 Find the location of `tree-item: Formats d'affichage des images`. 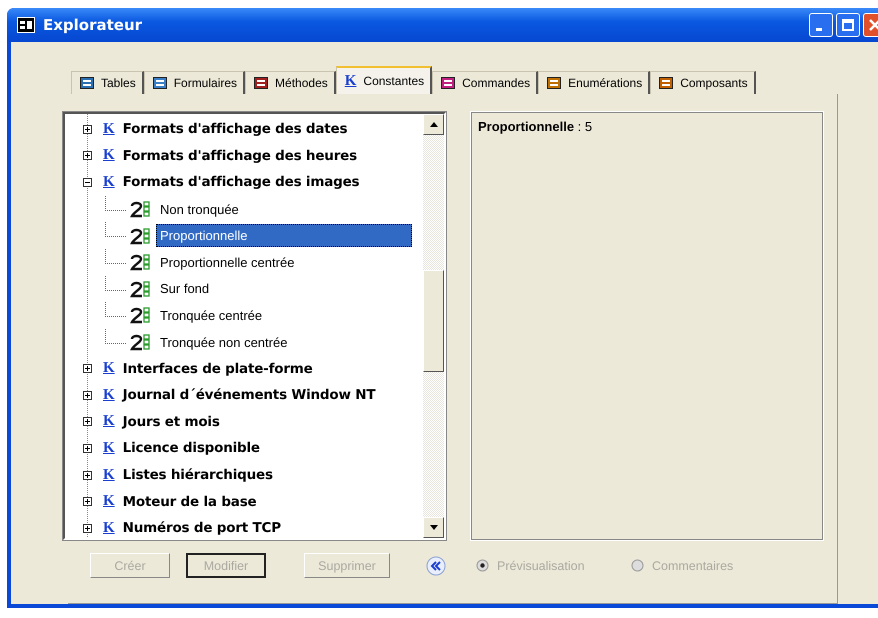

tree-item: Formats d'affichage des images is located at coordinates (241, 182).